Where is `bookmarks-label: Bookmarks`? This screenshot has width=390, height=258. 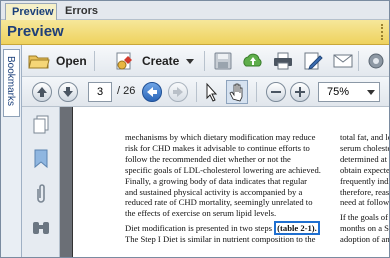 bookmarks-label: Bookmarks is located at coordinates (10, 81).